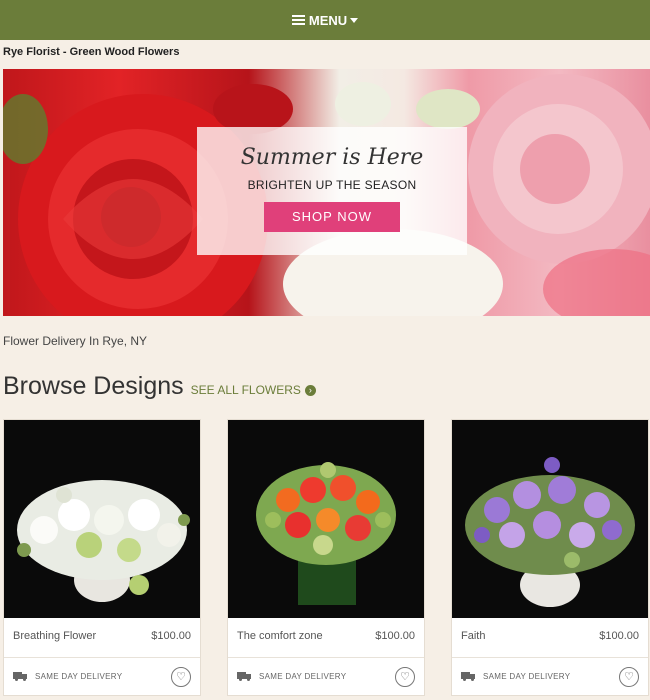 This screenshot has width=650, height=700. I want to click on menu-label: MENU, so click(328, 20).